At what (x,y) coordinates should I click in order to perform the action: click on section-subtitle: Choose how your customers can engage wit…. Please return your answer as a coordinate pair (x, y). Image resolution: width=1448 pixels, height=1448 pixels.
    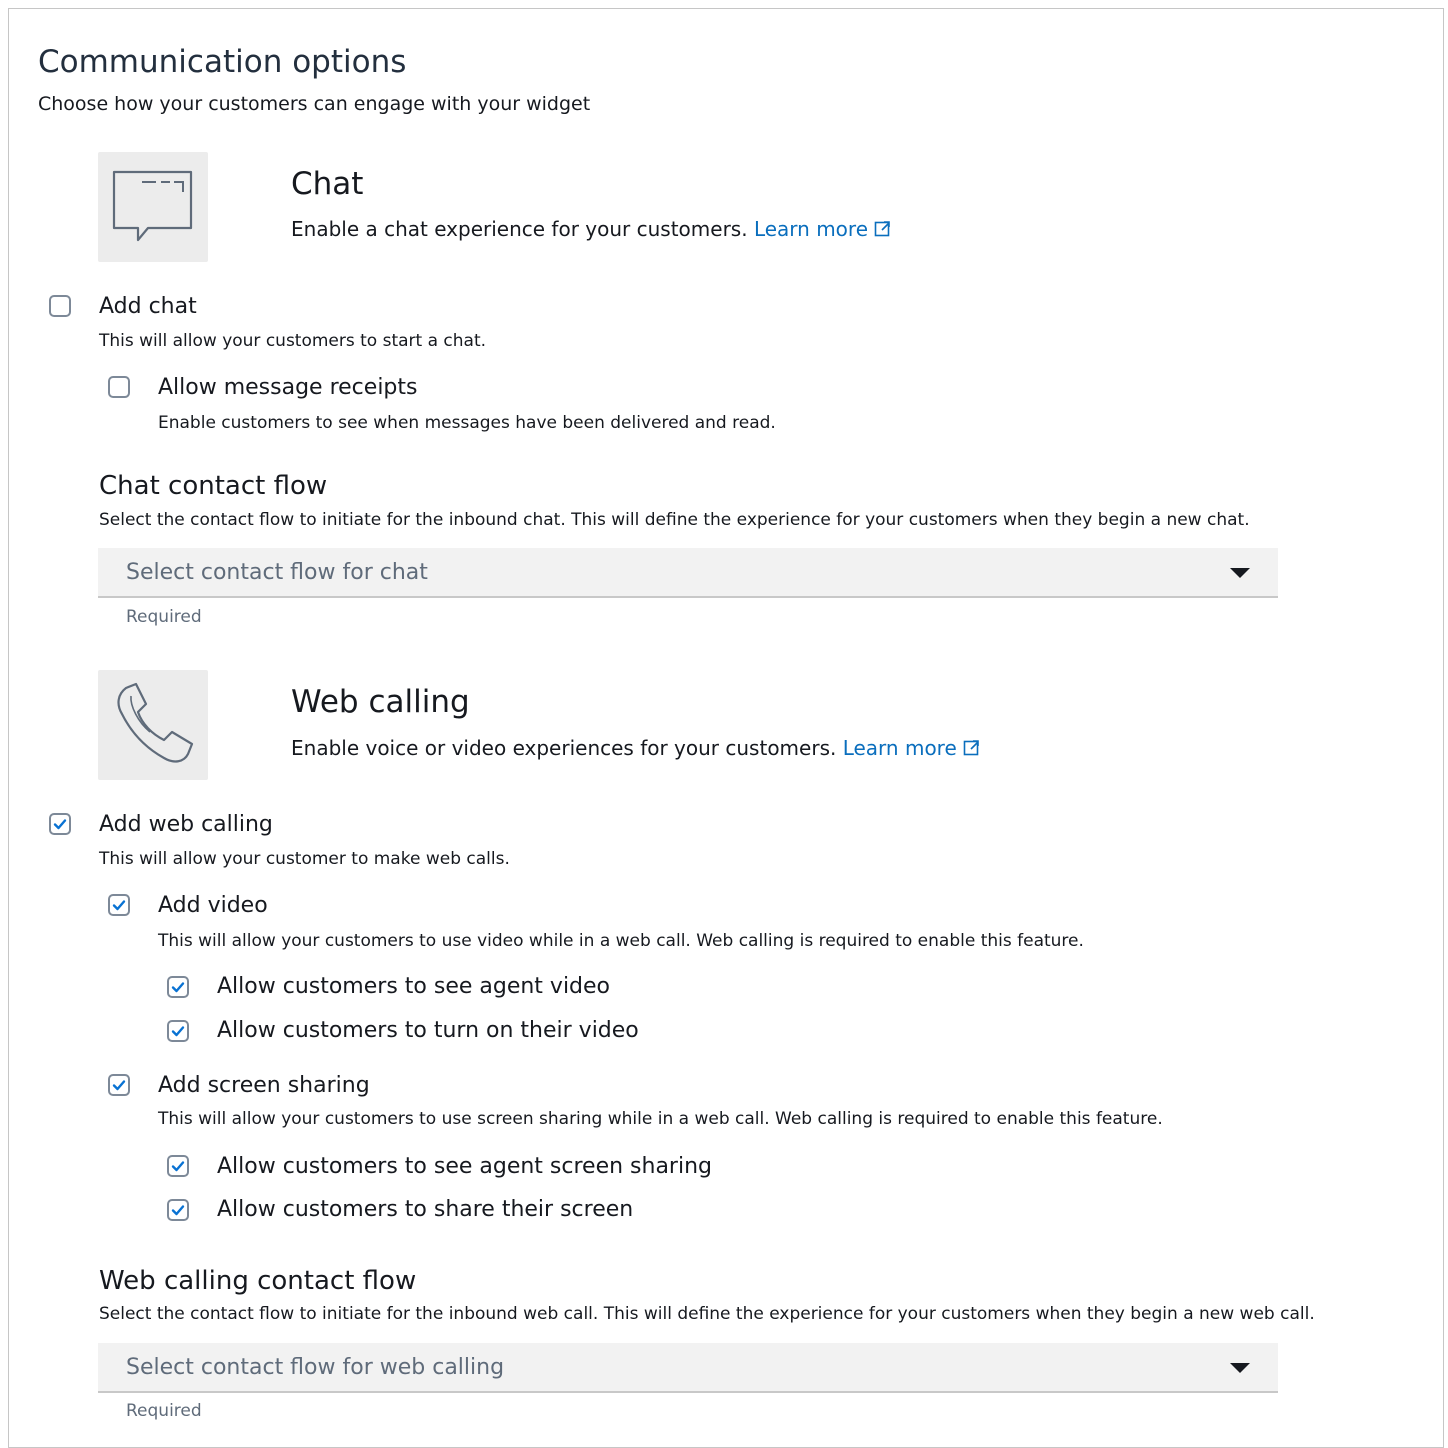
    Looking at the image, I should click on (314, 104).